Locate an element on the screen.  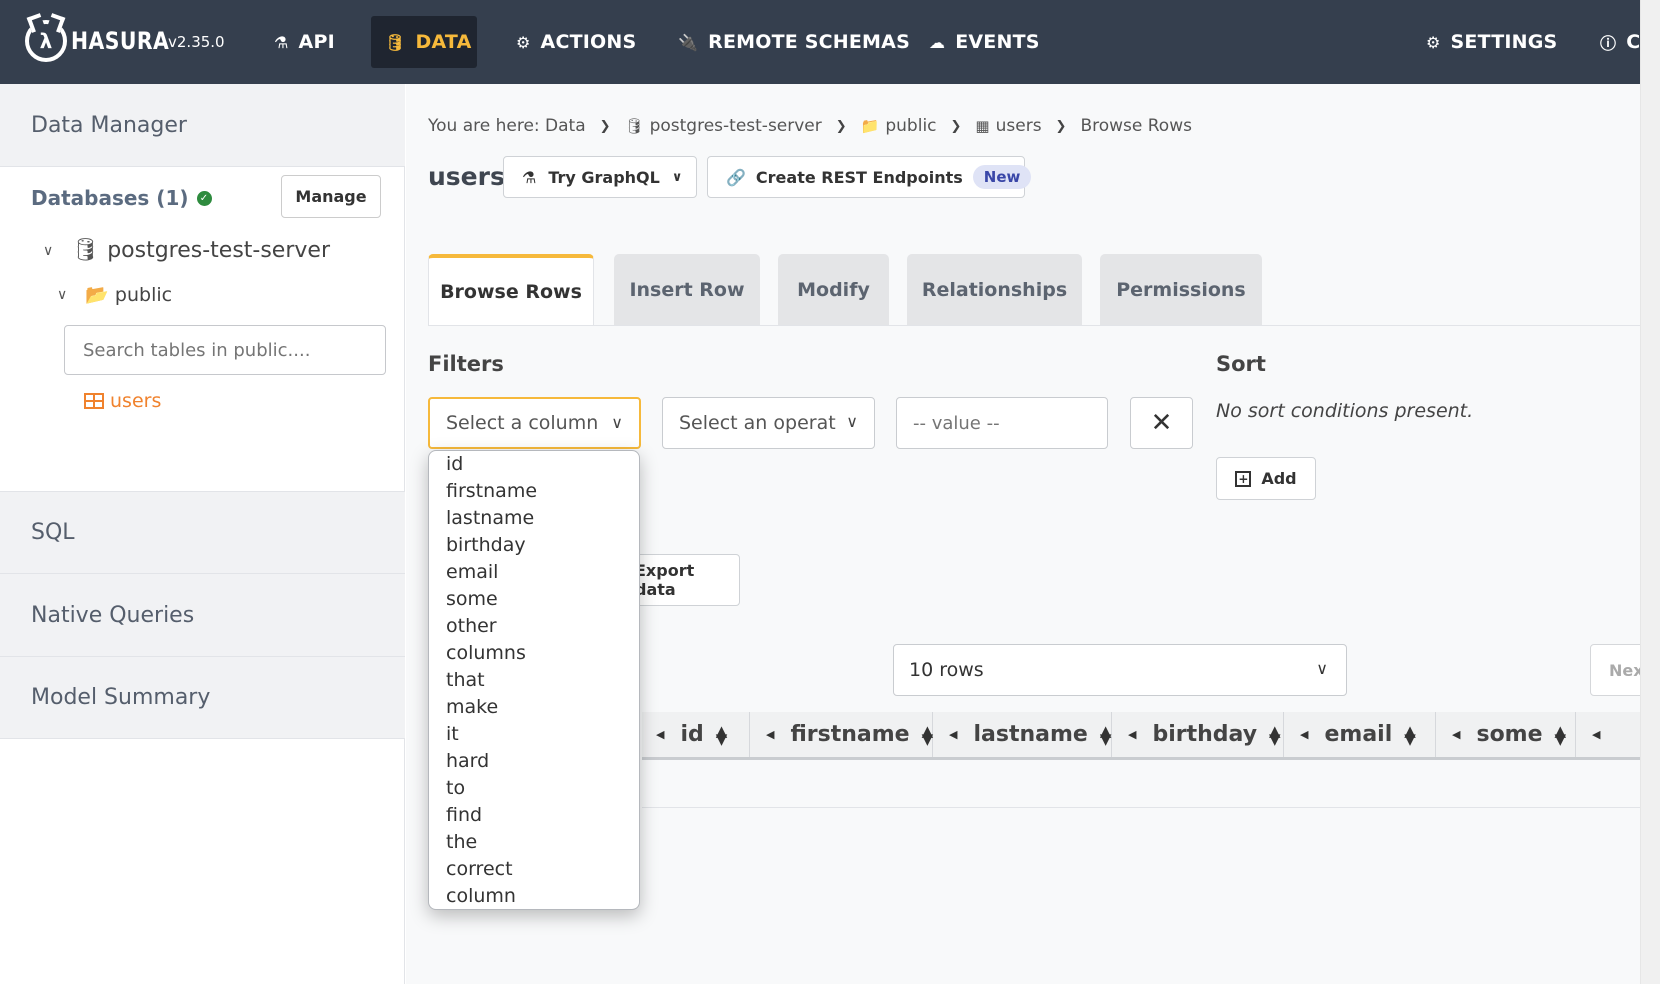
dropdown-option: id is located at coordinates (534, 464).